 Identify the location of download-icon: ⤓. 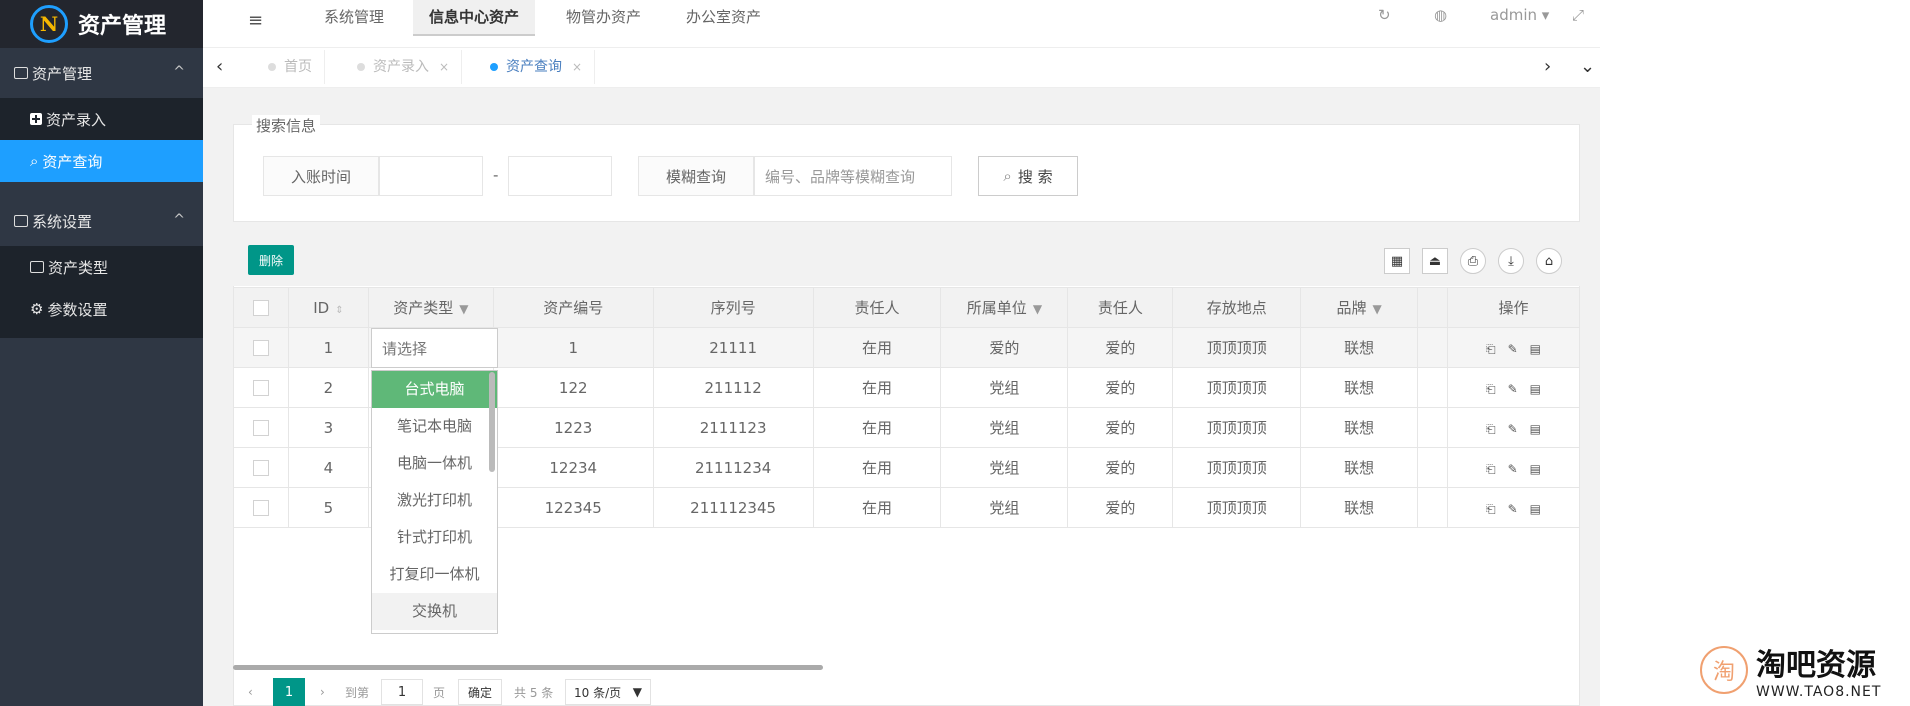
(1511, 261).